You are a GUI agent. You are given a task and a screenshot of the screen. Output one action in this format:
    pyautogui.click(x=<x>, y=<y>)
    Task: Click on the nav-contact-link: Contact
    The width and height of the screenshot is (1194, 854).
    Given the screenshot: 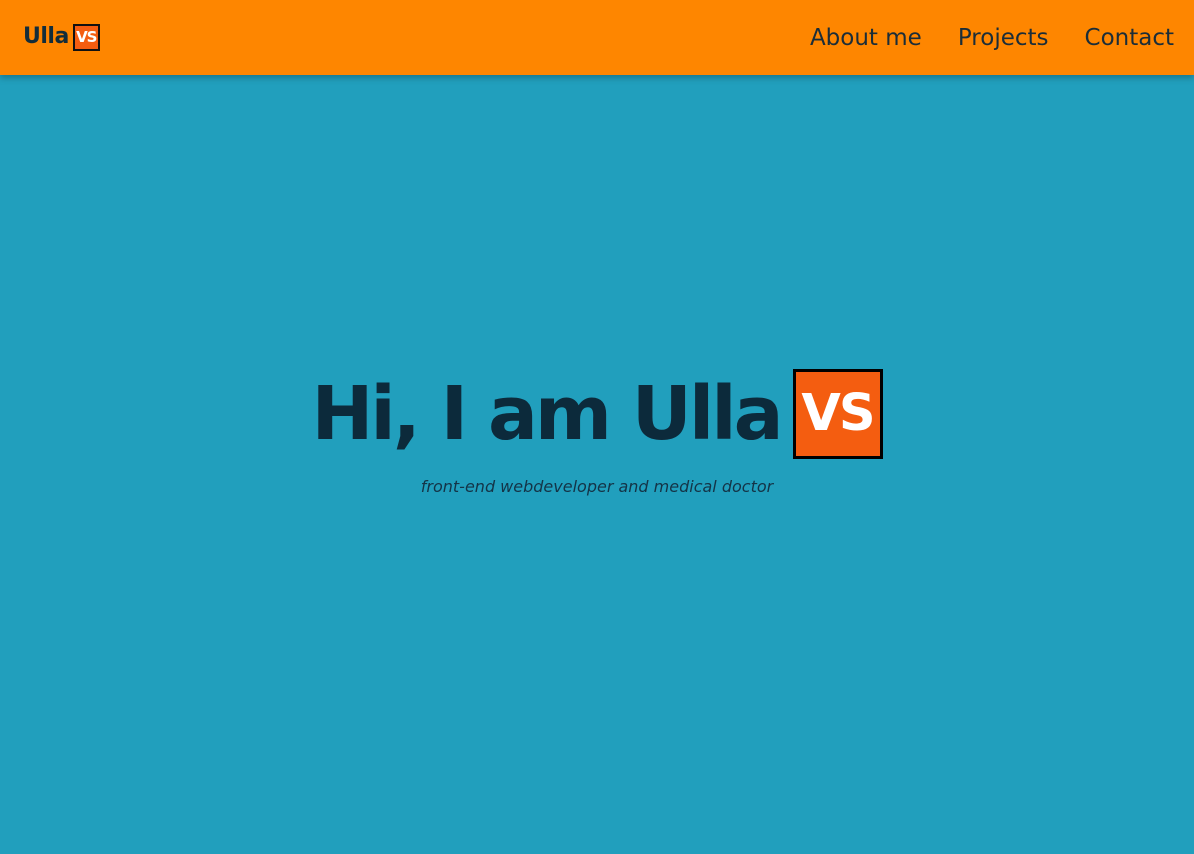 What is the action you would take?
    pyautogui.click(x=1129, y=38)
    